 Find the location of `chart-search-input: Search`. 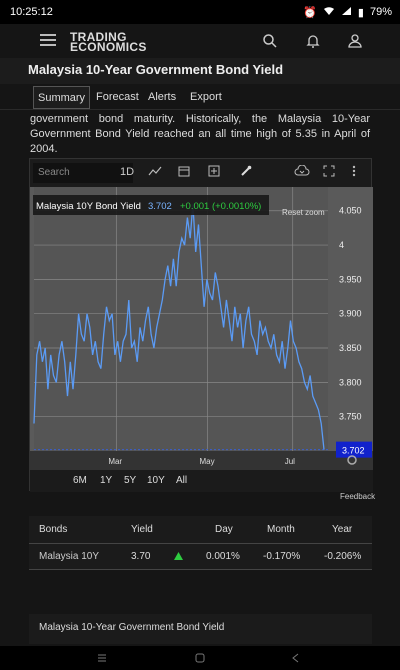

chart-search-input: Search is located at coordinates (83, 173).